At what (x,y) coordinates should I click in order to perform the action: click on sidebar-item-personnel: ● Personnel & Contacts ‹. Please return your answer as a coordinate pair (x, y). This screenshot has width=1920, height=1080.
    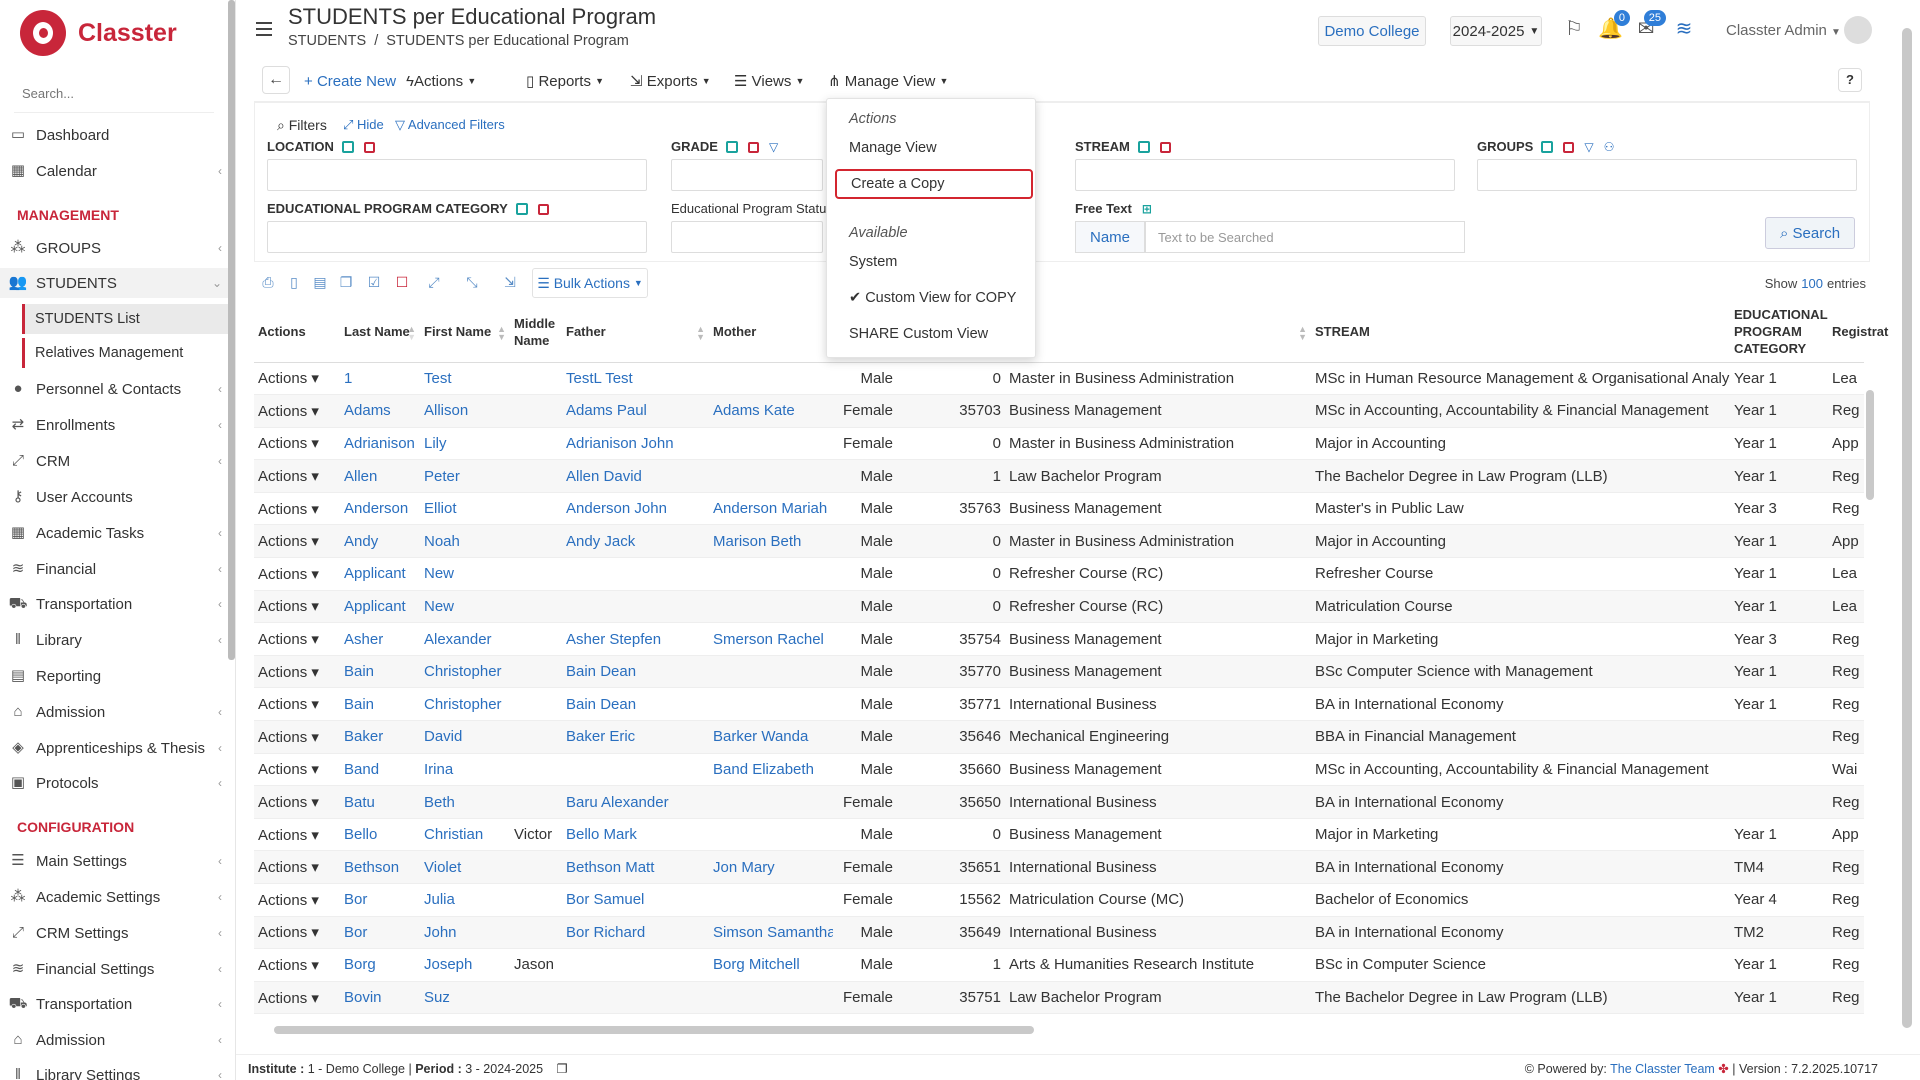
    Looking at the image, I should click on (114, 389).